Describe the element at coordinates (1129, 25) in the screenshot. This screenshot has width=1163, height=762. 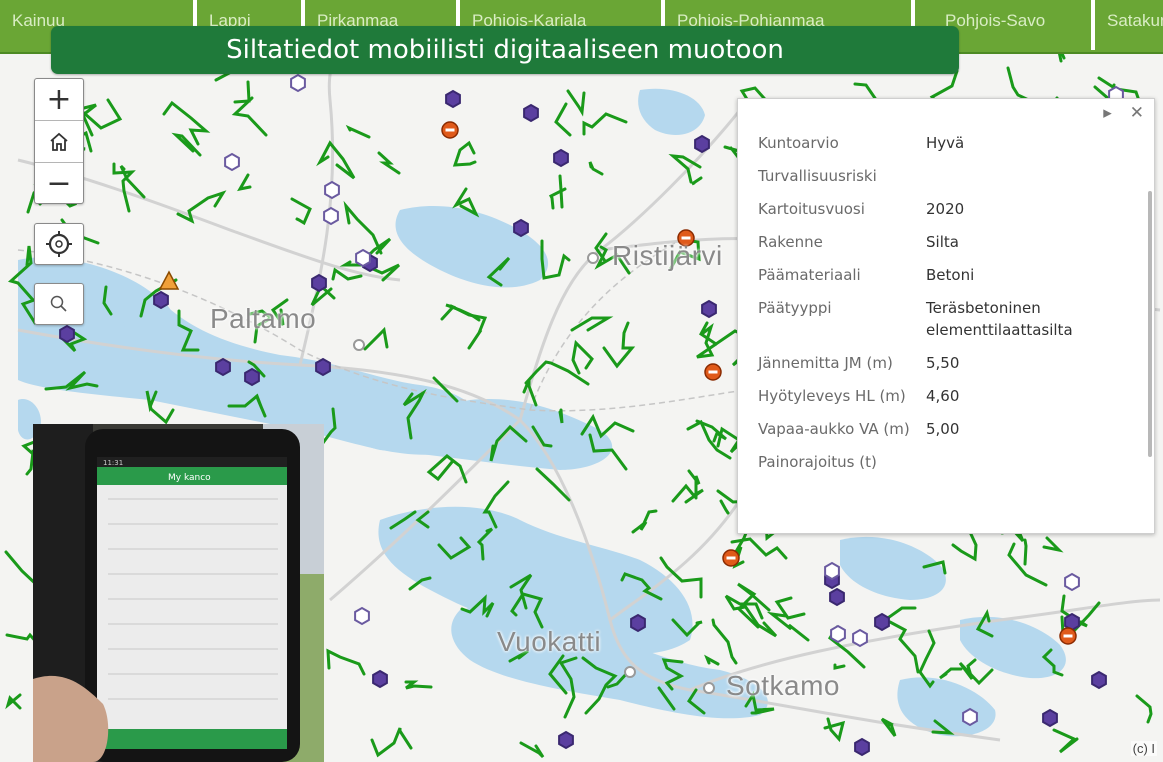
I see `tab-satakunta: Satakunta` at that location.